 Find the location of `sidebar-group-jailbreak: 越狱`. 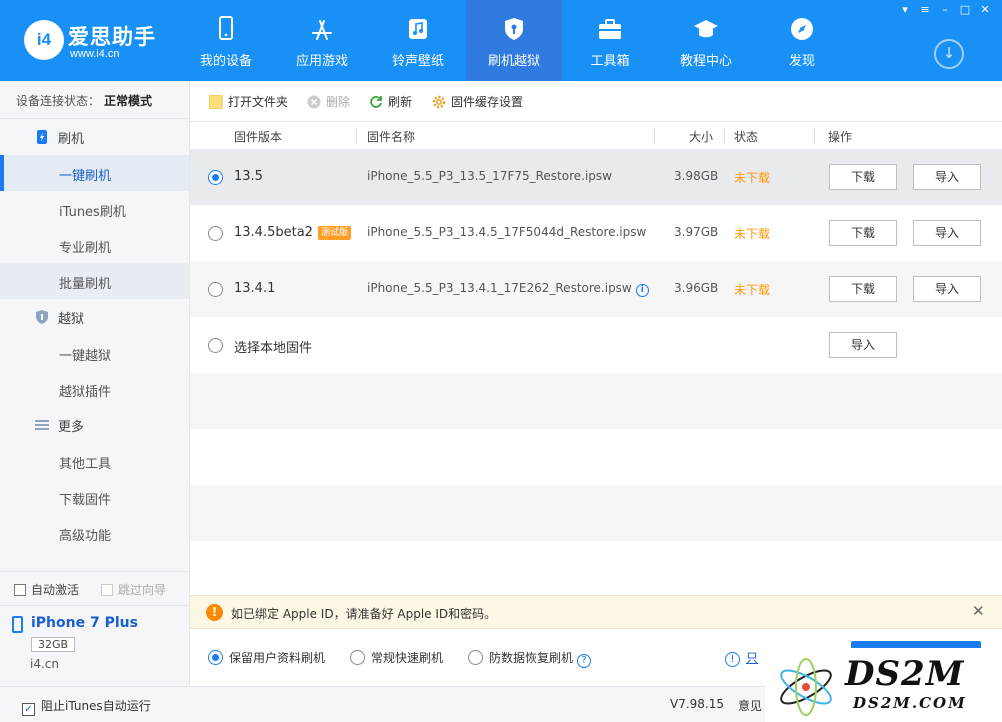

sidebar-group-jailbreak: 越狱 is located at coordinates (94, 317).